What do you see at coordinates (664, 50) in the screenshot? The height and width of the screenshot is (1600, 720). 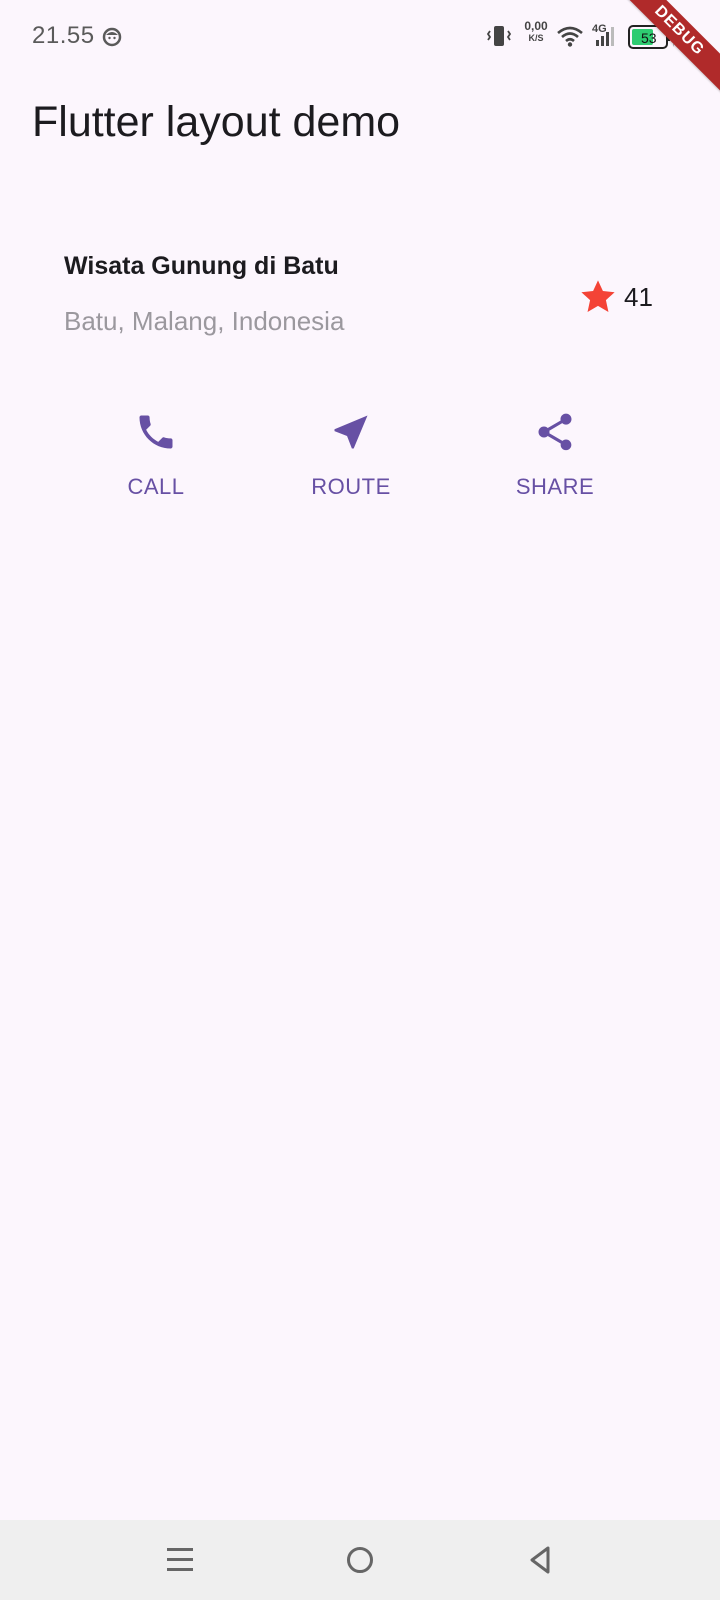 I see `debug-banner: DEBUG` at bounding box center [664, 50].